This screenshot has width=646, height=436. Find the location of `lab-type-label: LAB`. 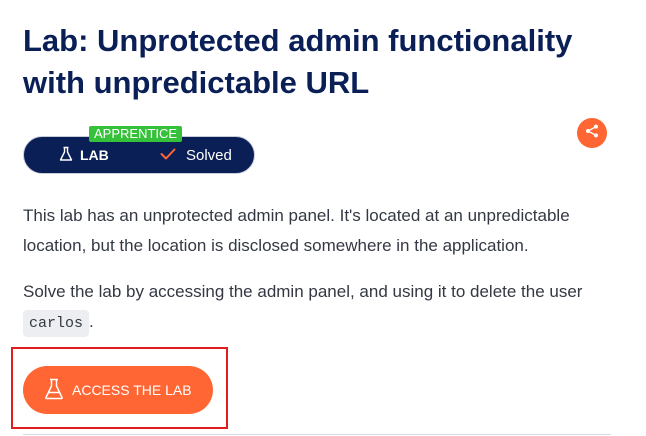

lab-type-label: LAB is located at coordinates (83, 155).